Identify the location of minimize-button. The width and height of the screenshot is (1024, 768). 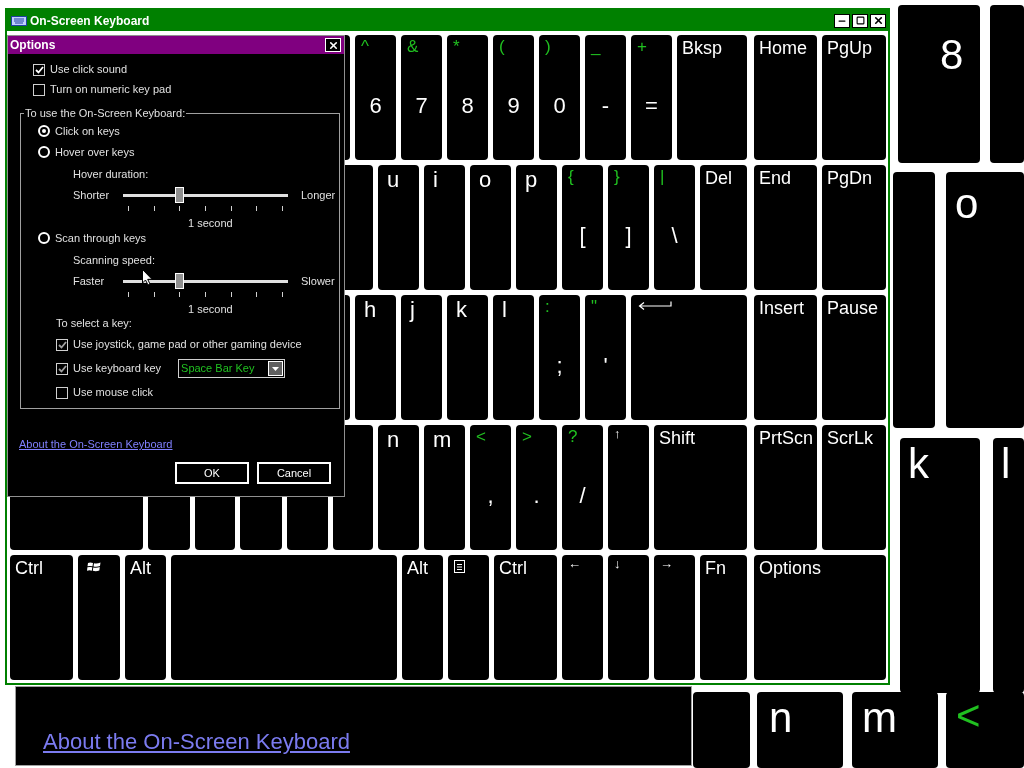
(842, 20).